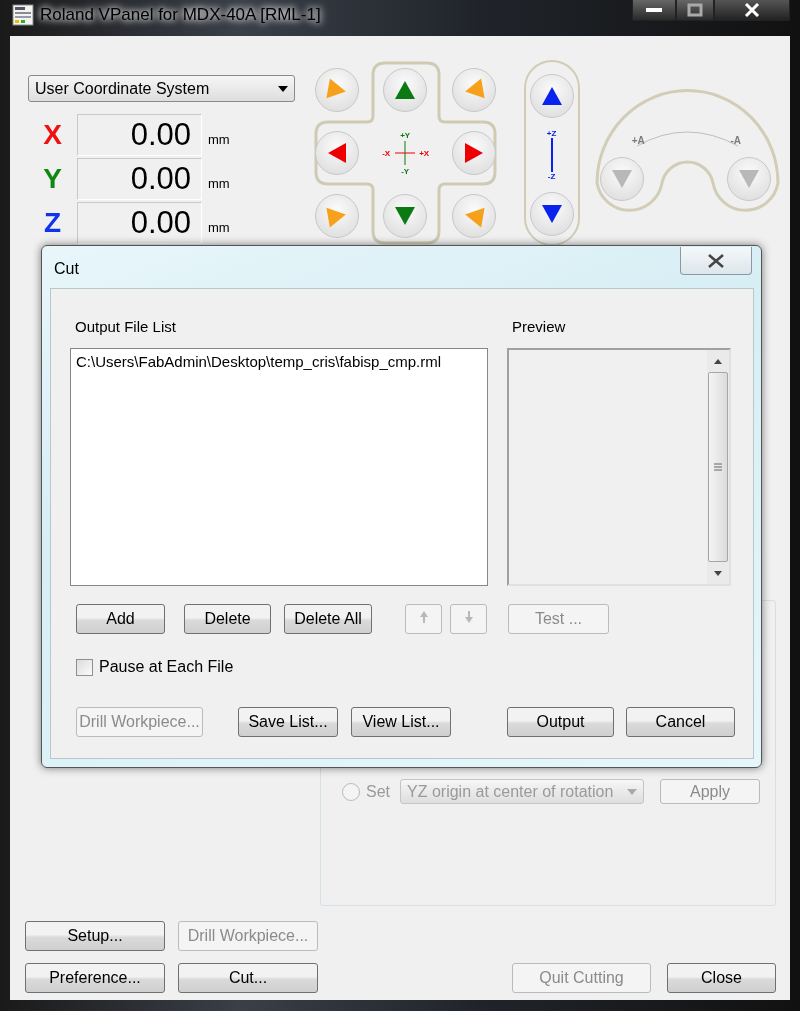  I want to click on axis-label: Z, so click(52, 223).